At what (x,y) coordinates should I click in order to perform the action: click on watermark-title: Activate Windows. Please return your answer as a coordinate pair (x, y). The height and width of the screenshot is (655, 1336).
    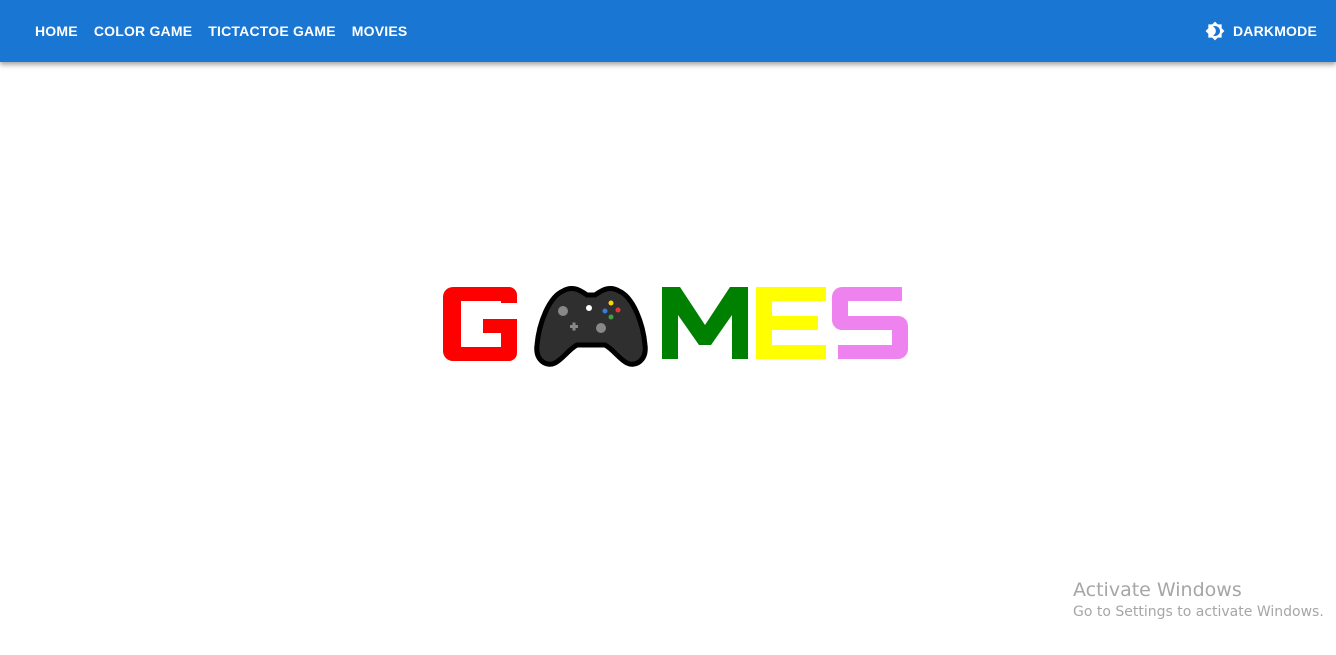
    Looking at the image, I should click on (1157, 590).